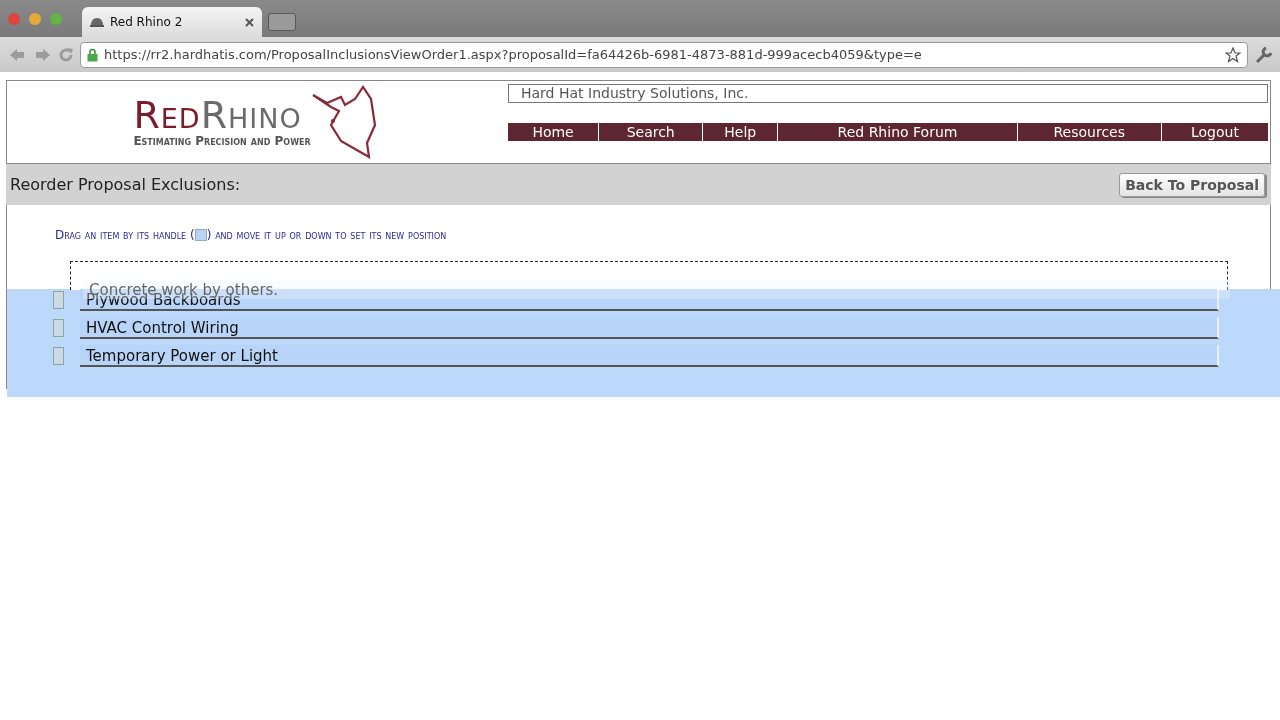  What do you see at coordinates (35, 18) in the screenshot?
I see `minimize-window-button` at bounding box center [35, 18].